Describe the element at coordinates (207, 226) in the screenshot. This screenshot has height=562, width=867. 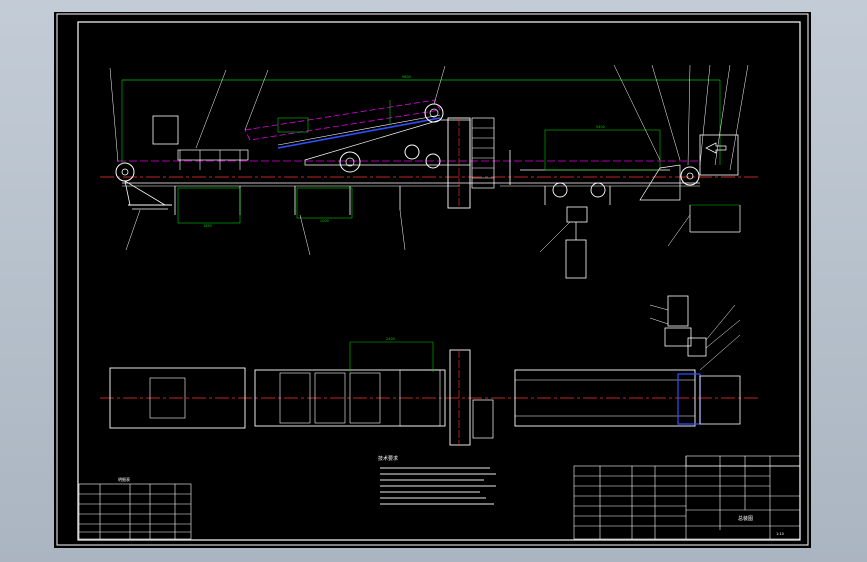
I see `dim-left: 1840` at that location.